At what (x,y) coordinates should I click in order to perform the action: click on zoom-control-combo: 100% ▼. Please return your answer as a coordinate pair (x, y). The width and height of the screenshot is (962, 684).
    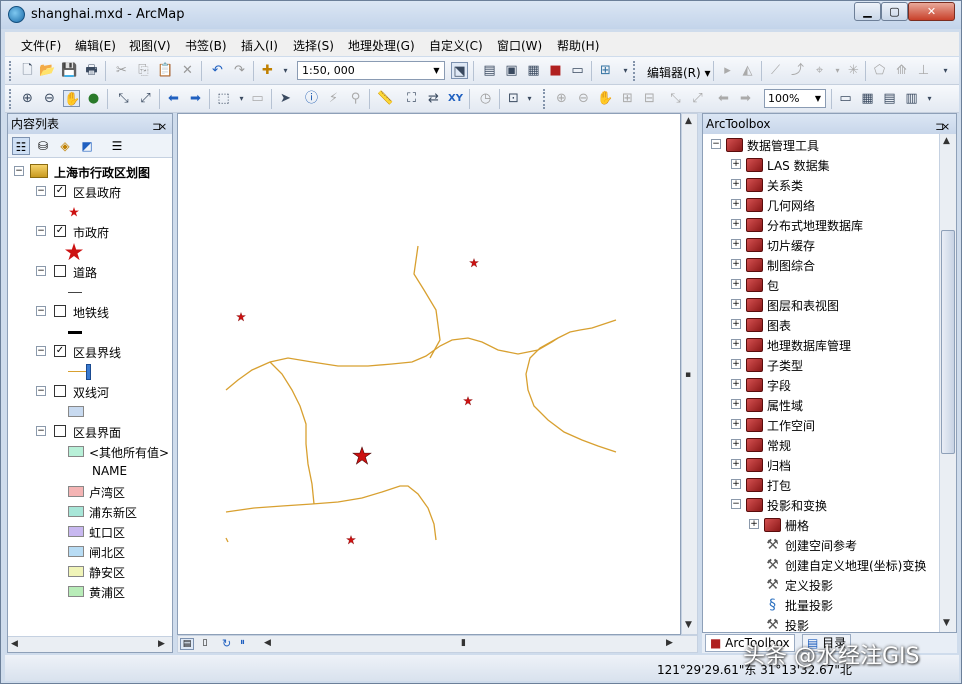
    Looking at the image, I should click on (795, 98).